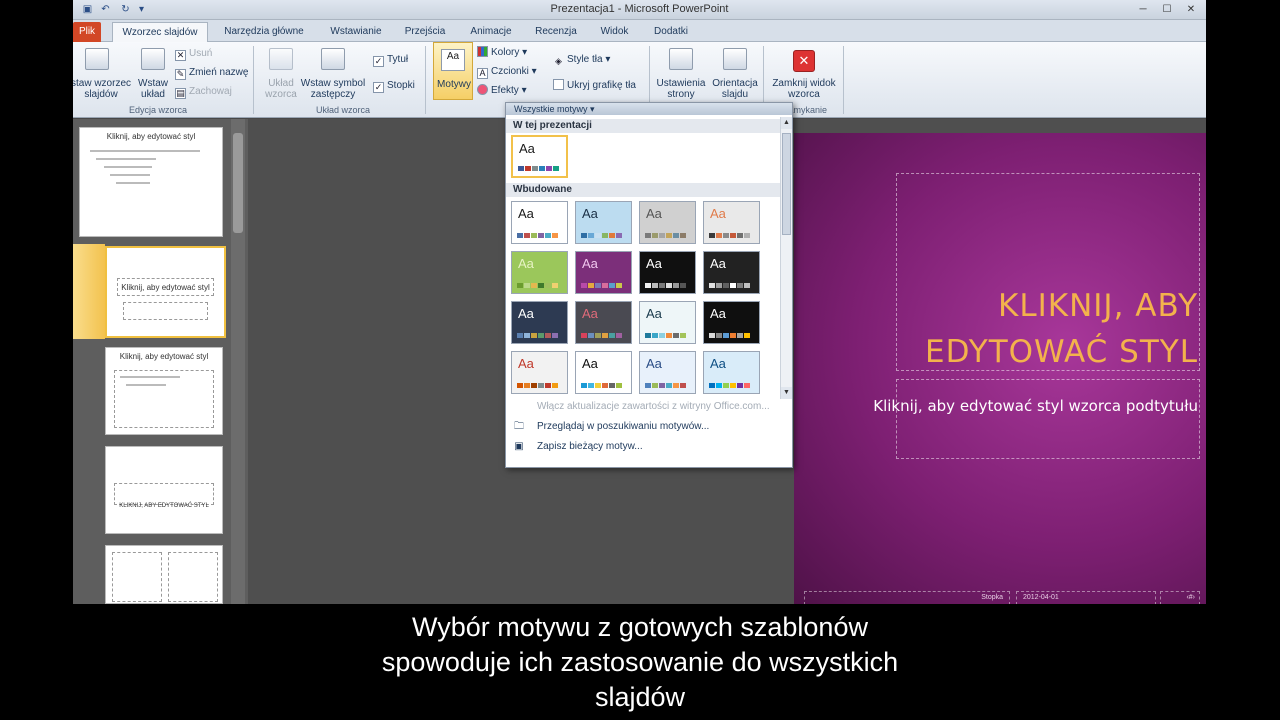  What do you see at coordinates (153, 89) in the screenshot?
I see `insert-layout-button: Wstaw układ` at bounding box center [153, 89].